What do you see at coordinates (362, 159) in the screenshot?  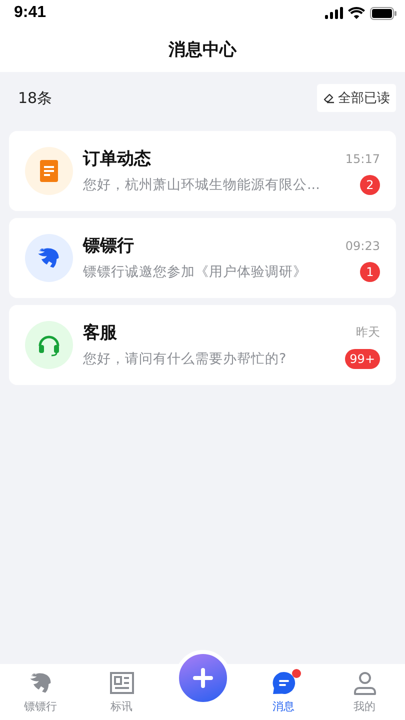 I see `message-time: 15:17` at bounding box center [362, 159].